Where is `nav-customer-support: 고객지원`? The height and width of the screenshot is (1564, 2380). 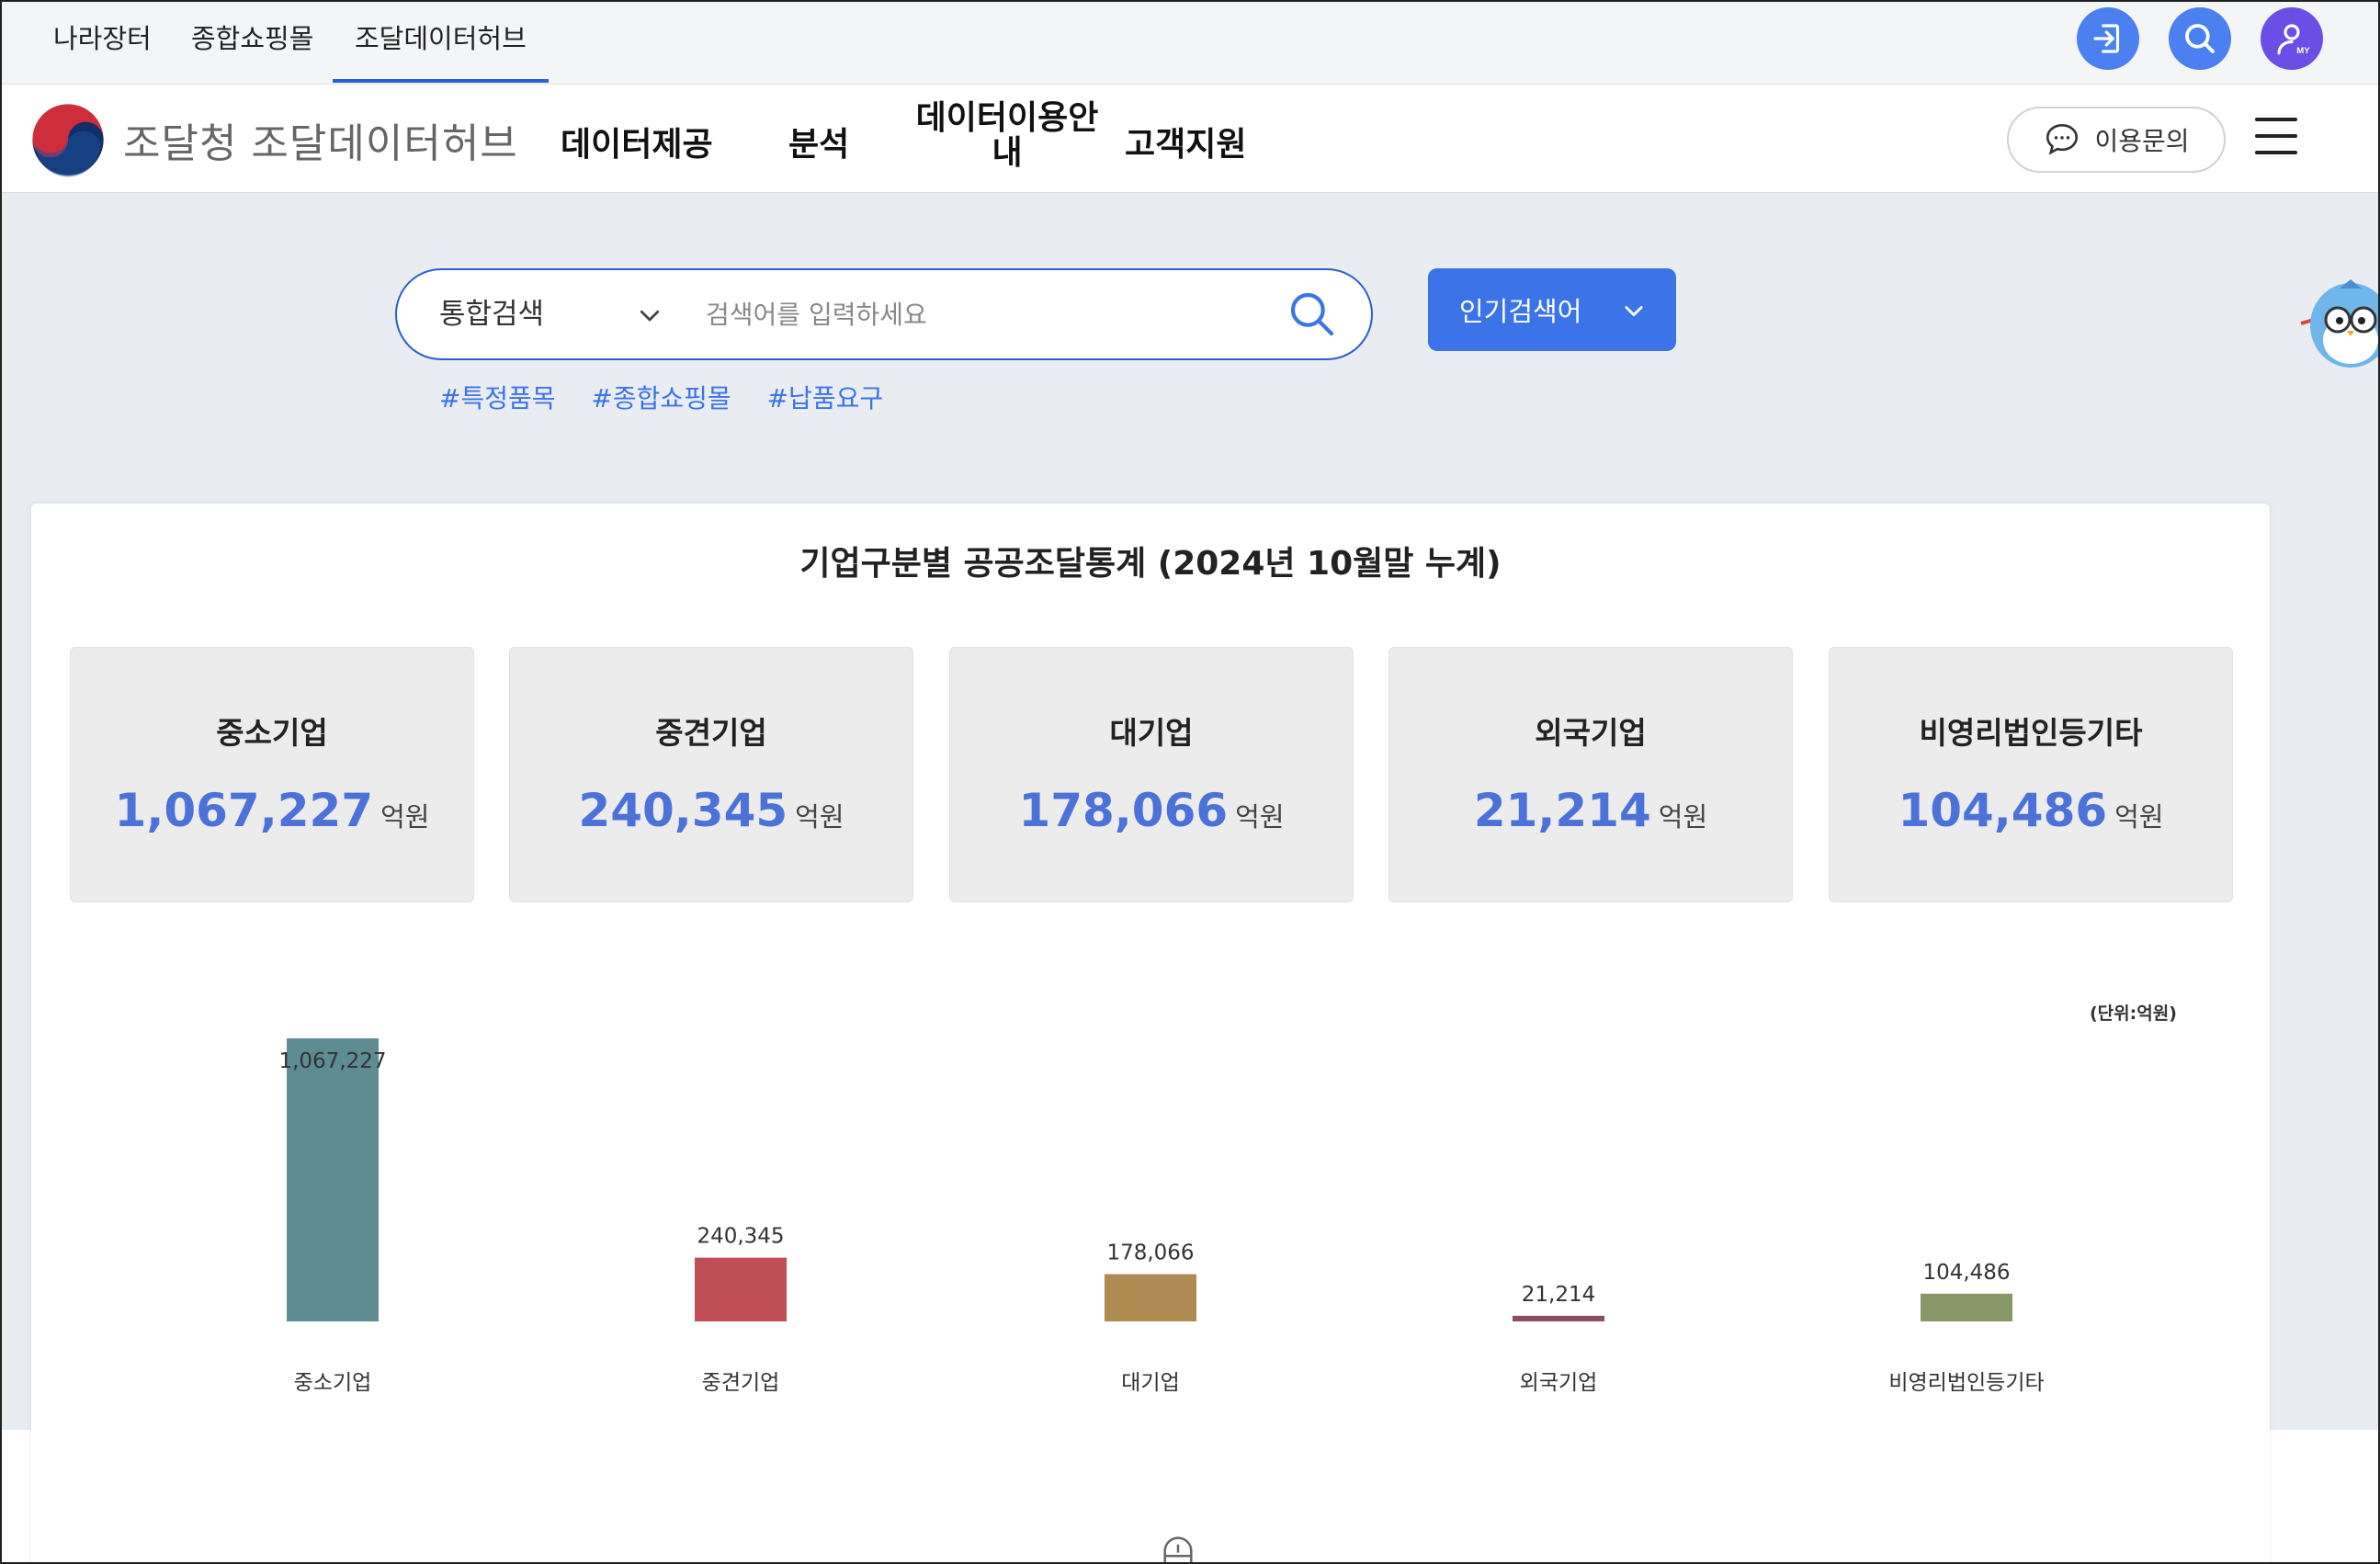 nav-customer-support: 고객지원 is located at coordinates (1185, 141).